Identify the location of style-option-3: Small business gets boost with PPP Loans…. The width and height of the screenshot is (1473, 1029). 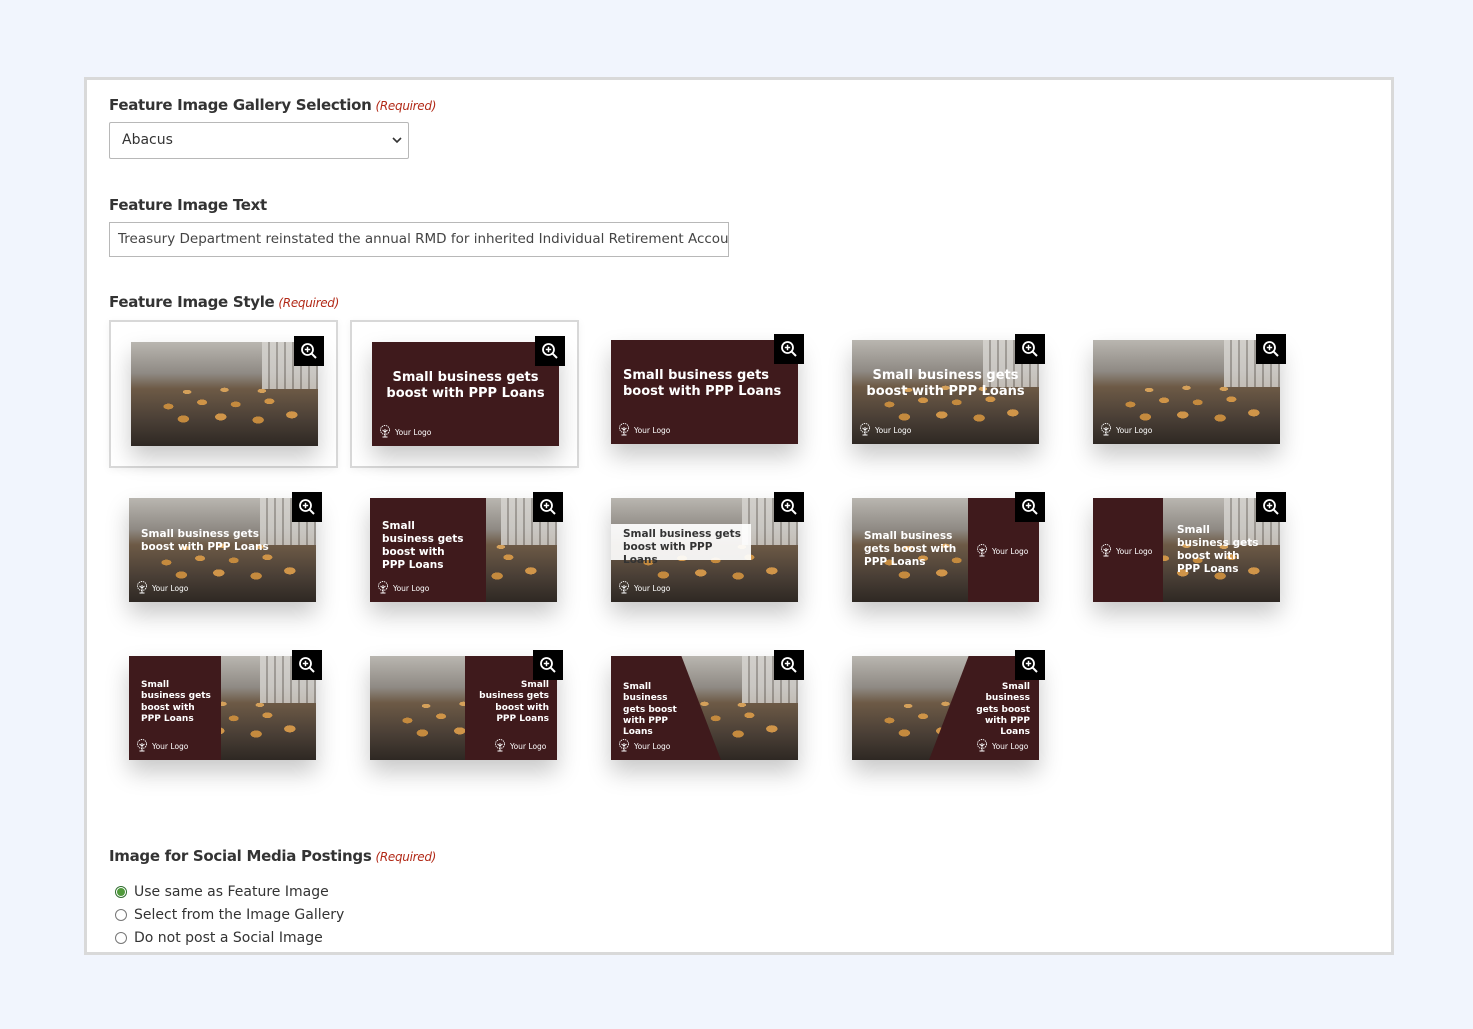
(705, 394).